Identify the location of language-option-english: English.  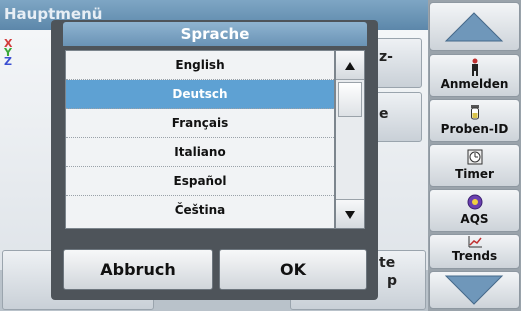
(200, 65).